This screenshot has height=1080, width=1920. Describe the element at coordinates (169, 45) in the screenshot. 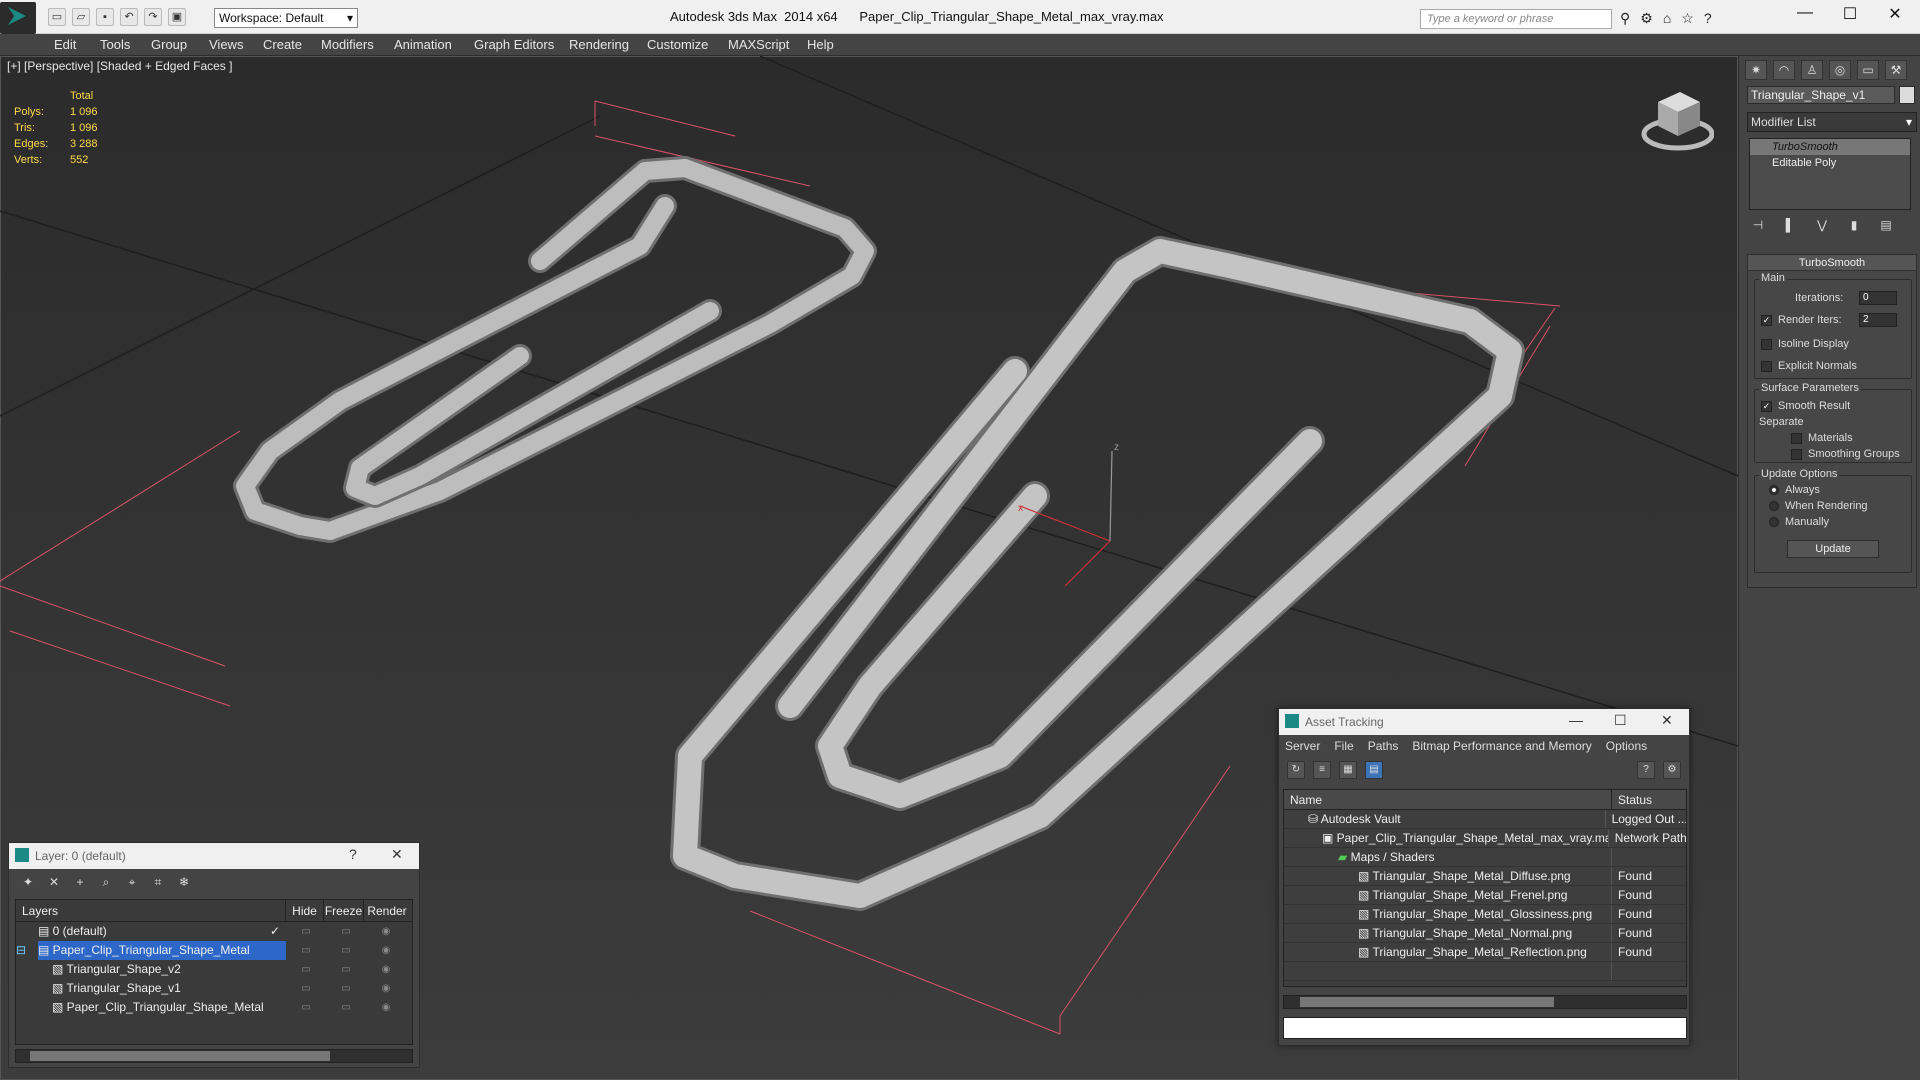

I see `menu-group: Group` at that location.